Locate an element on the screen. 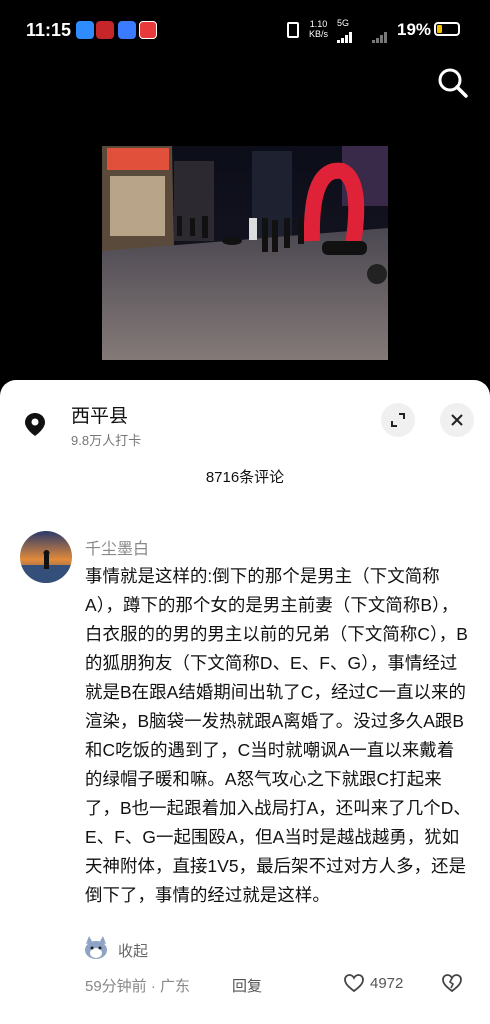 Image resolution: width=490 pixels, height=1024 pixels. comment-meta: 59分钟前 · 广东 is located at coordinates (138, 986).